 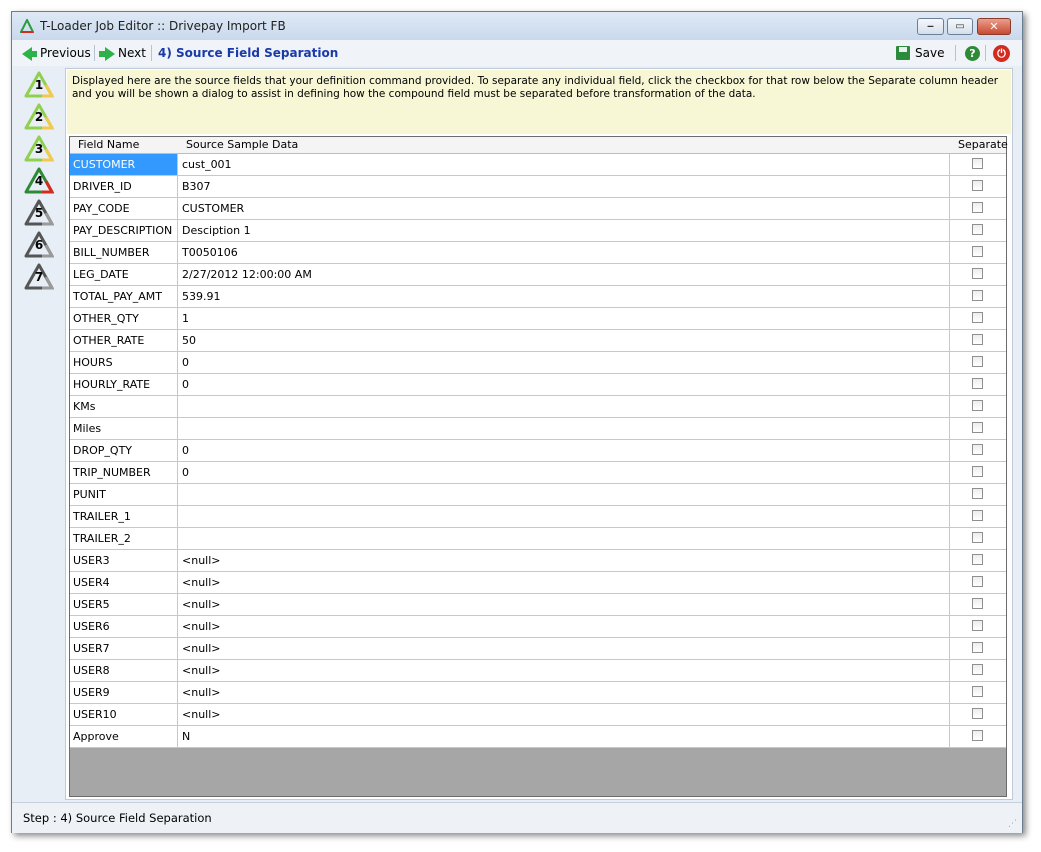 I want to click on table-row: OTHER_QTY 1, so click(x=538, y=319).